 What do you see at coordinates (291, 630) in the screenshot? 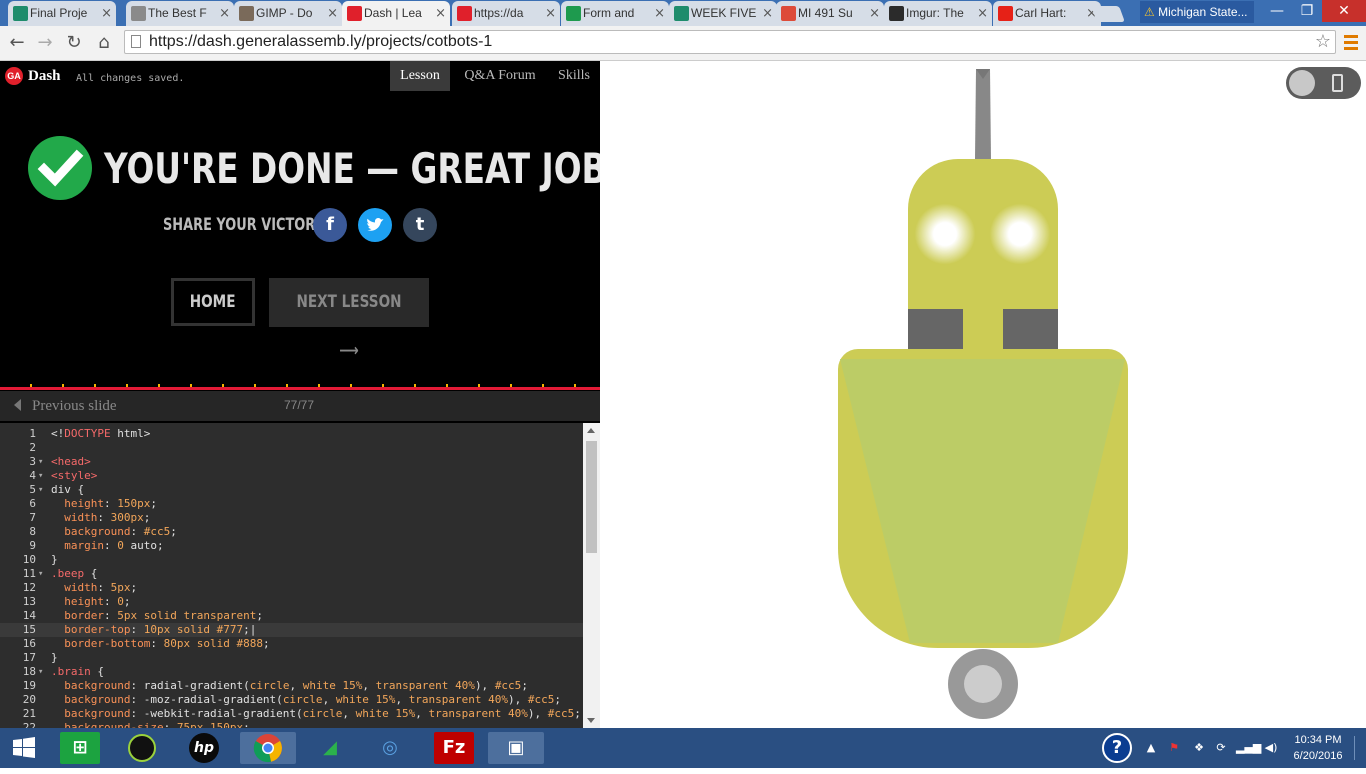
I see `code-line: 15 border-top: 10px solid #777;|` at bounding box center [291, 630].